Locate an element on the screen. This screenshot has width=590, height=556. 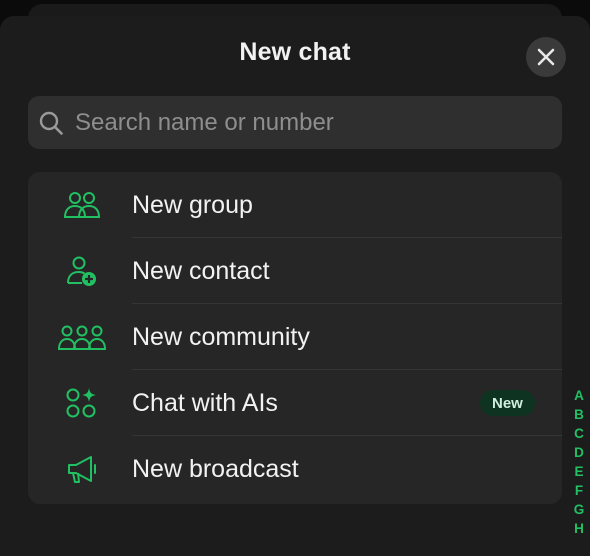
new-community-option: New community is located at coordinates (295, 337).